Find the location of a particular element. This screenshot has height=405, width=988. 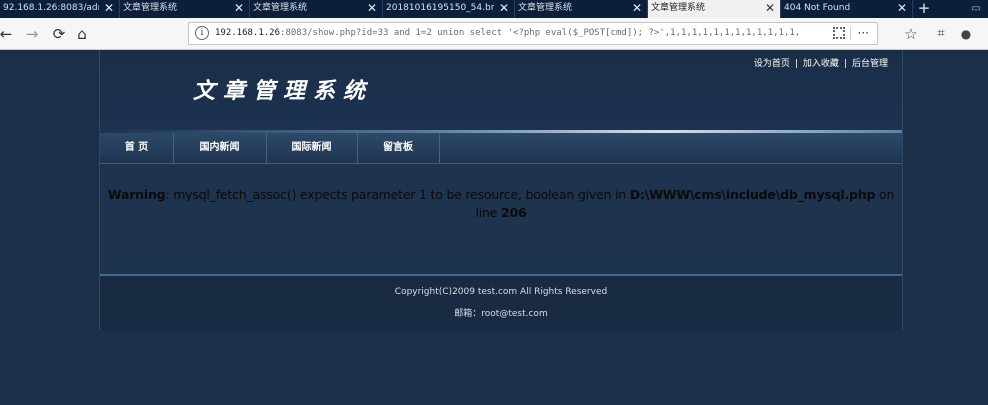

add-favorite-link: 加入收藏 is located at coordinates (821, 64).